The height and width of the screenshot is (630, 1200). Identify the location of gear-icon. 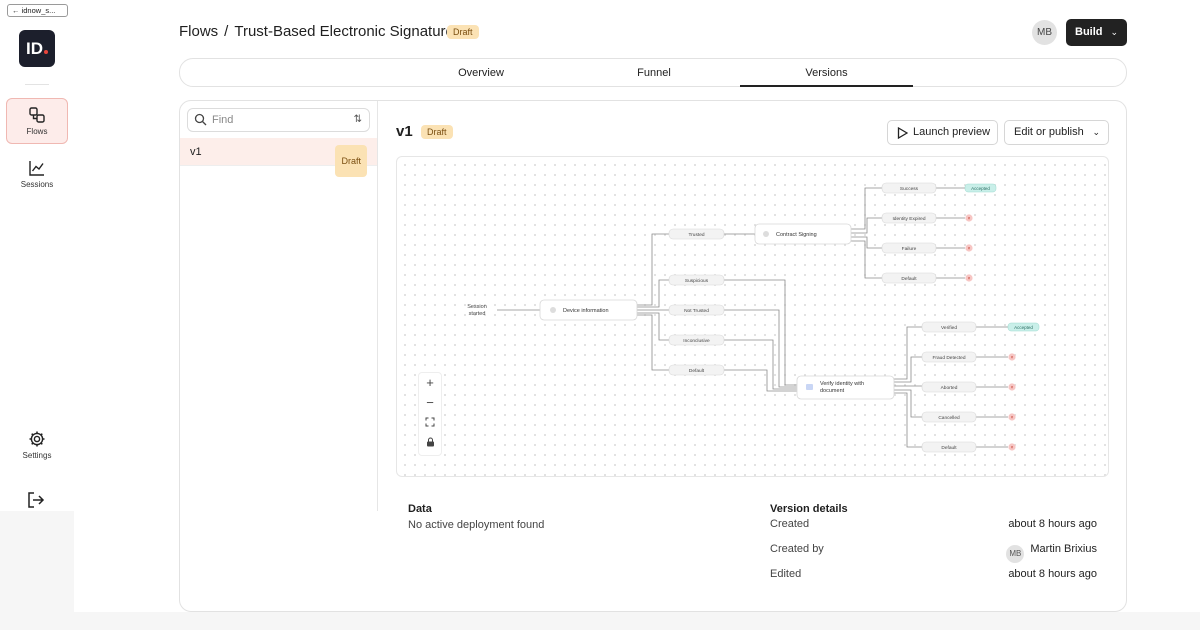
(37, 439).